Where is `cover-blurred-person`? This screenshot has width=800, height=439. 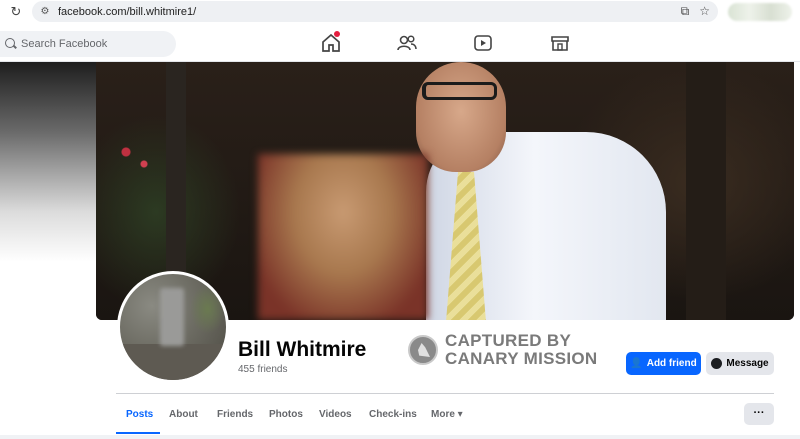
cover-blurred-person is located at coordinates (343, 237).